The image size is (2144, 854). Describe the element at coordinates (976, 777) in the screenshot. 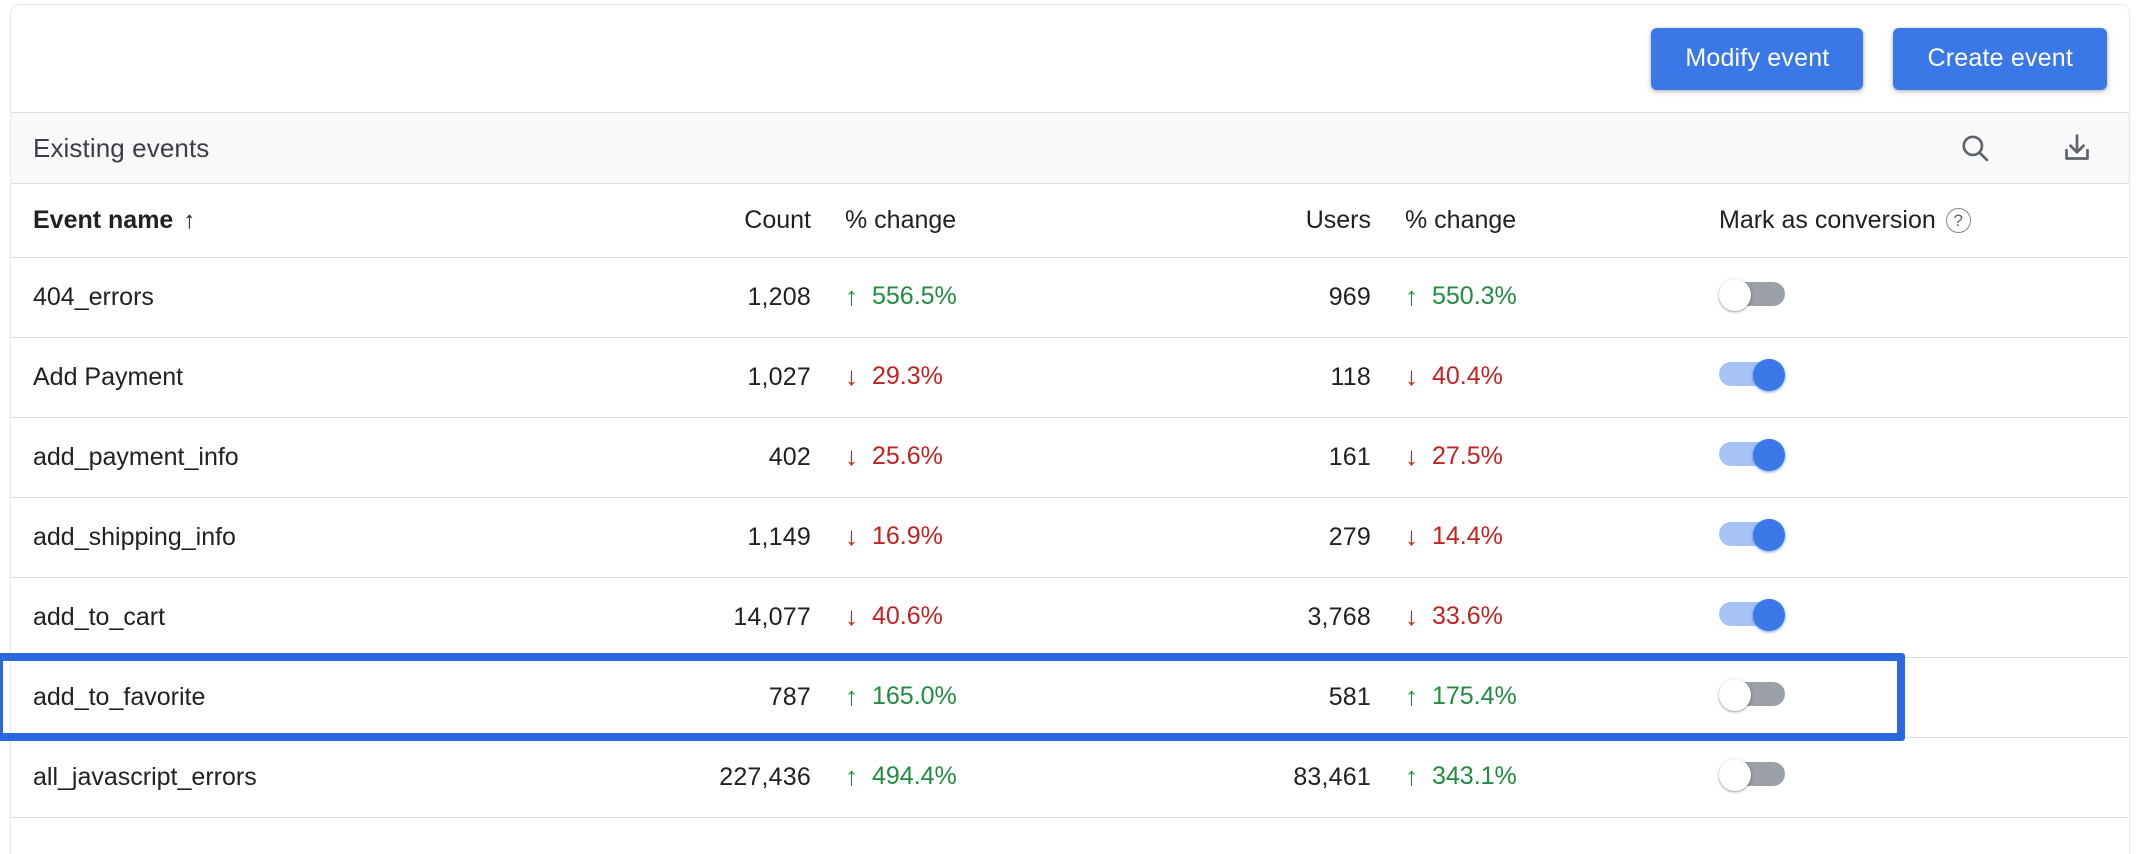

I see `count-change-cell: ↑ 494.4%` at that location.